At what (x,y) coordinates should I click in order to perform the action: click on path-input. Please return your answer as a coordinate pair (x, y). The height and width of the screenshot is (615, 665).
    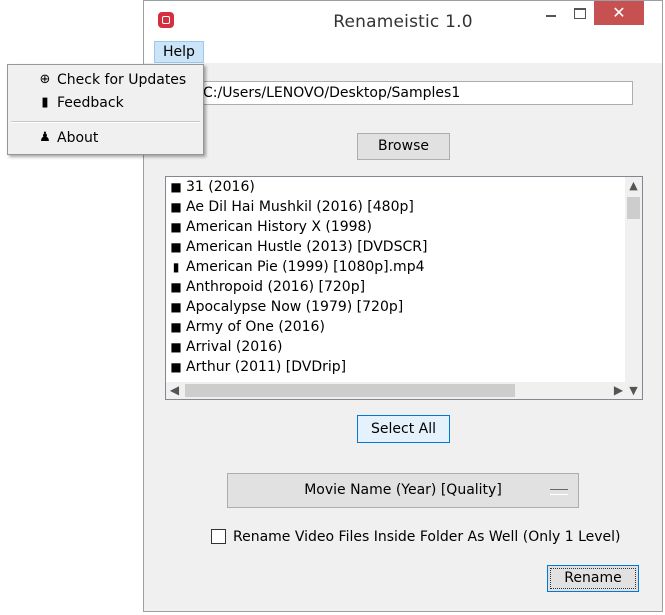
    Looking at the image, I should click on (415, 93).